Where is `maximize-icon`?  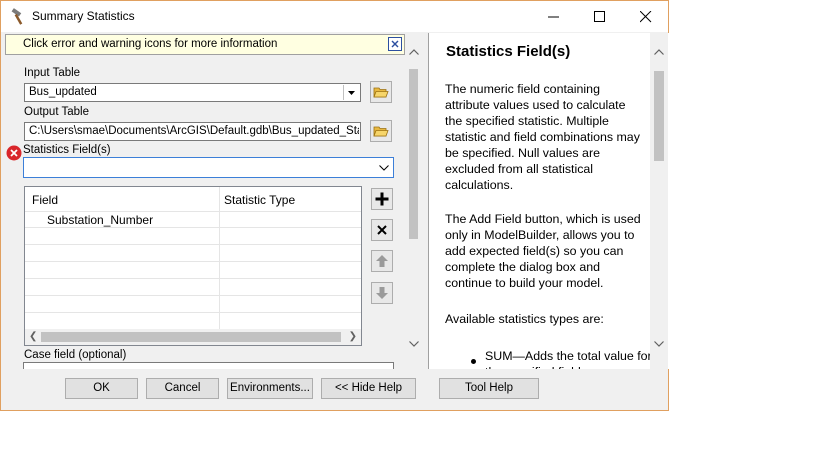
maximize-icon is located at coordinates (599, 16).